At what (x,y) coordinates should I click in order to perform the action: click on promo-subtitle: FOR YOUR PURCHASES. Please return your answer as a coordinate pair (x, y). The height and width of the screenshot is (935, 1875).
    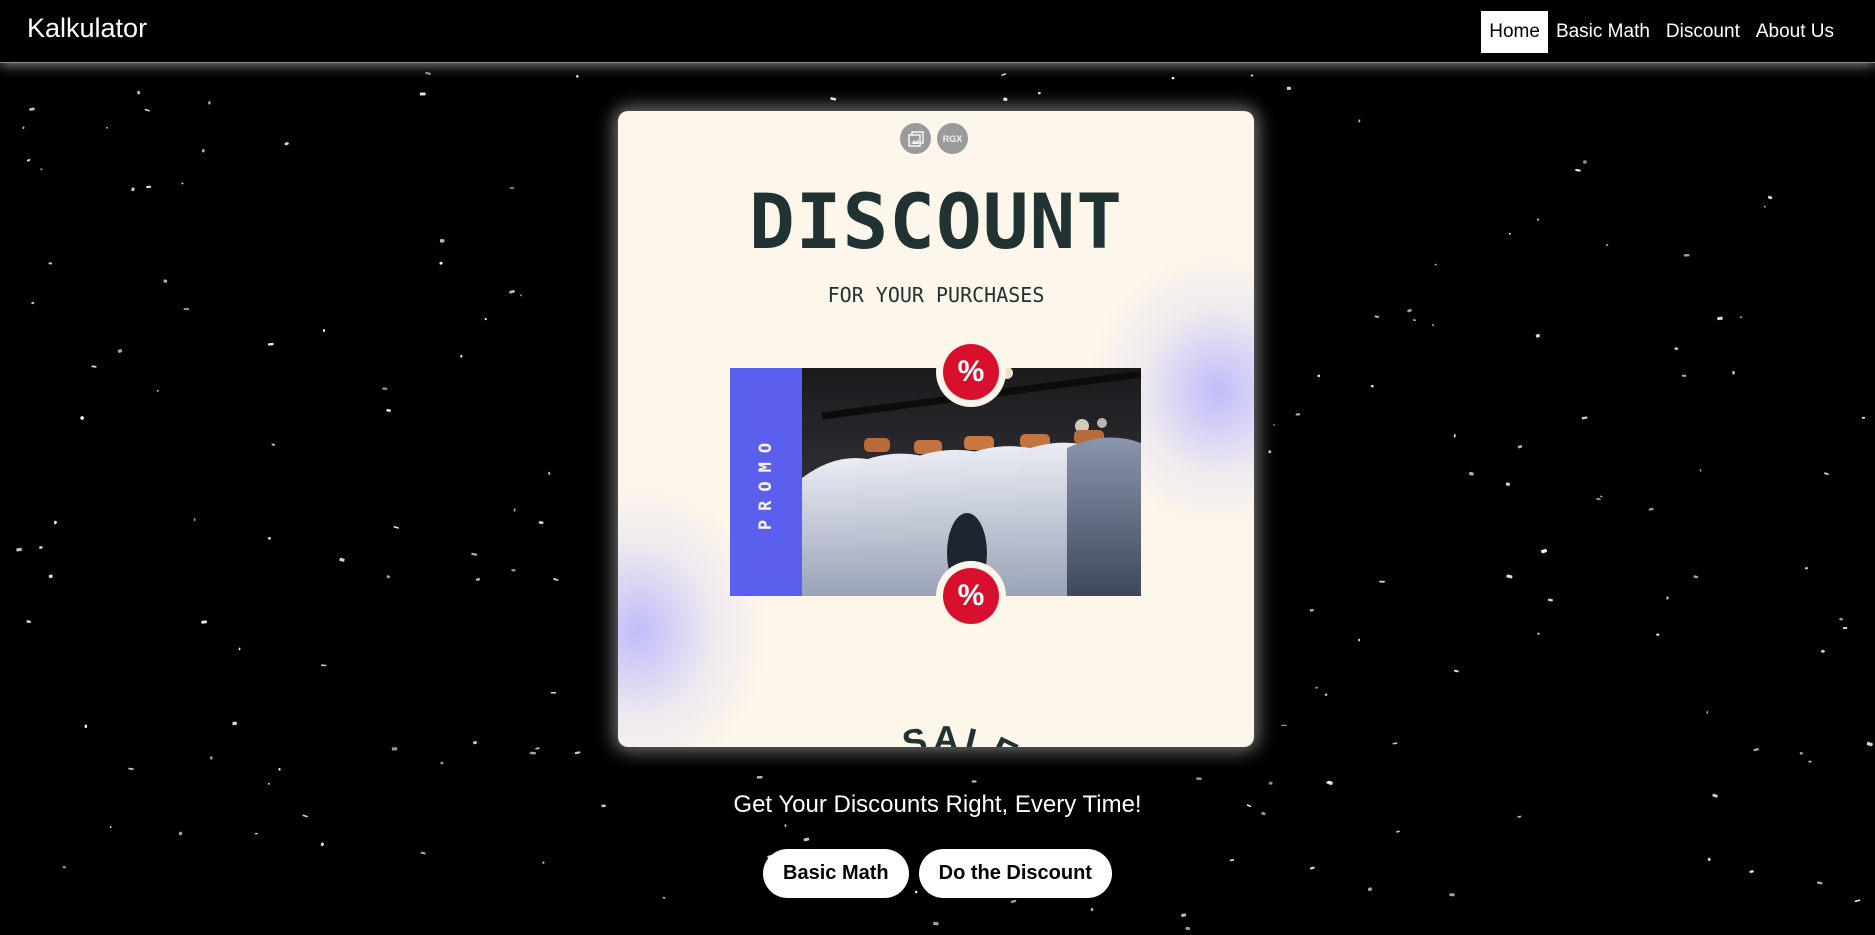
    Looking at the image, I should click on (936, 295).